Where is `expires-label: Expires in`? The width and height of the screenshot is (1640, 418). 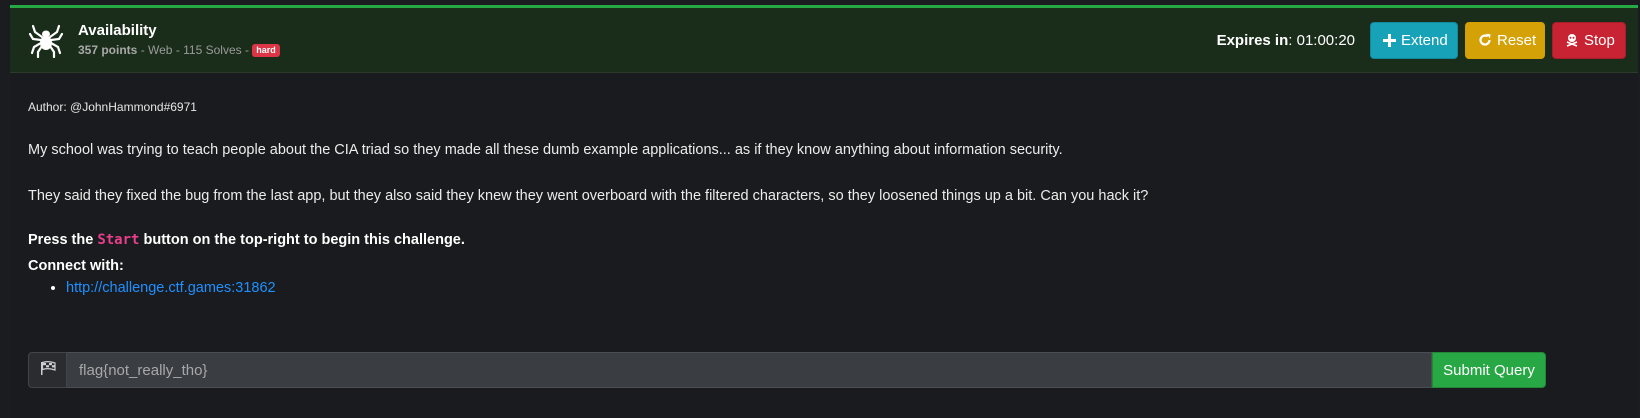
expires-label: Expires in is located at coordinates (1252, 40).